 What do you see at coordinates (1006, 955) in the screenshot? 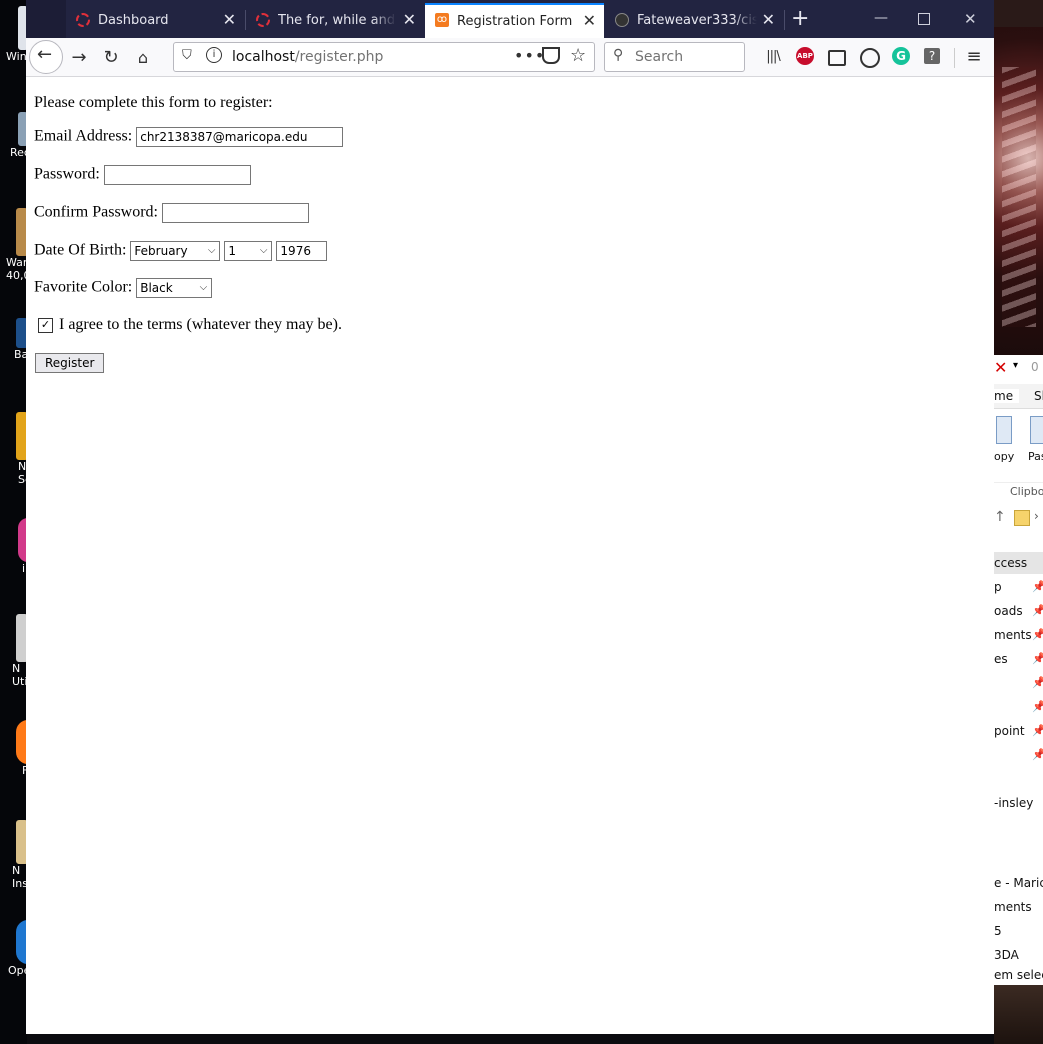
I see `nav-item: 3DA` at bounding box center [1006, 955].